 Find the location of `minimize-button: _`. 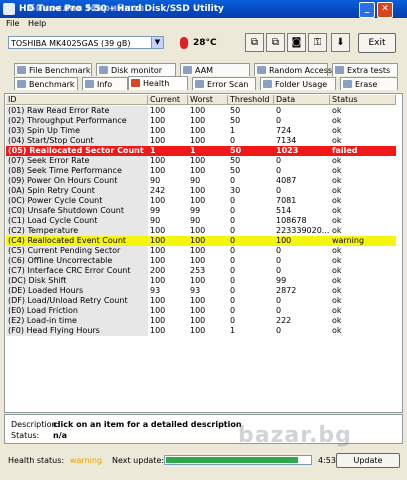

minimize-button: _ is located at coordinates (367, 10).